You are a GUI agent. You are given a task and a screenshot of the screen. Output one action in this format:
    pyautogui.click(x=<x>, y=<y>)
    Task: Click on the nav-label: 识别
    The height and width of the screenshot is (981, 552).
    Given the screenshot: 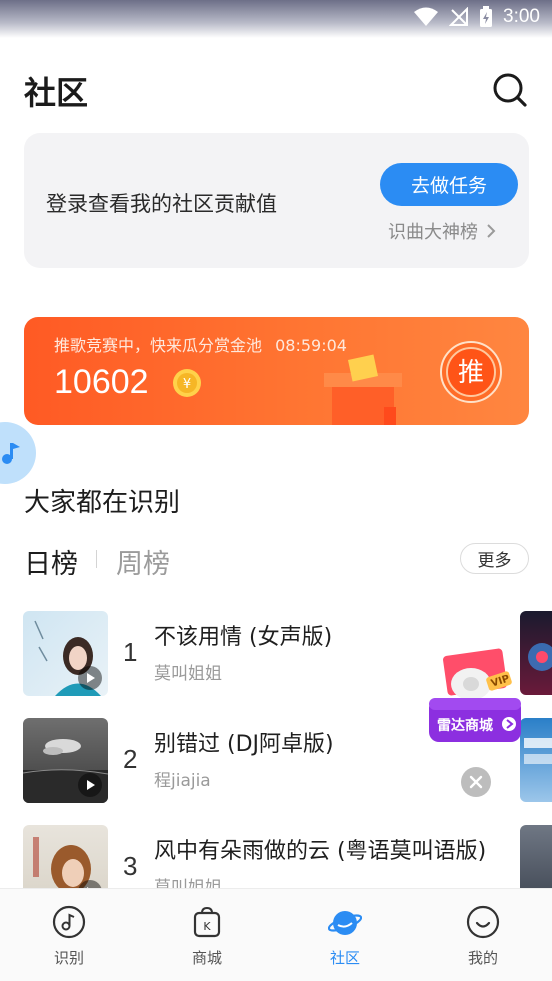 What is the action you would take?
    pyautogui.click(x=68, y=958)
    